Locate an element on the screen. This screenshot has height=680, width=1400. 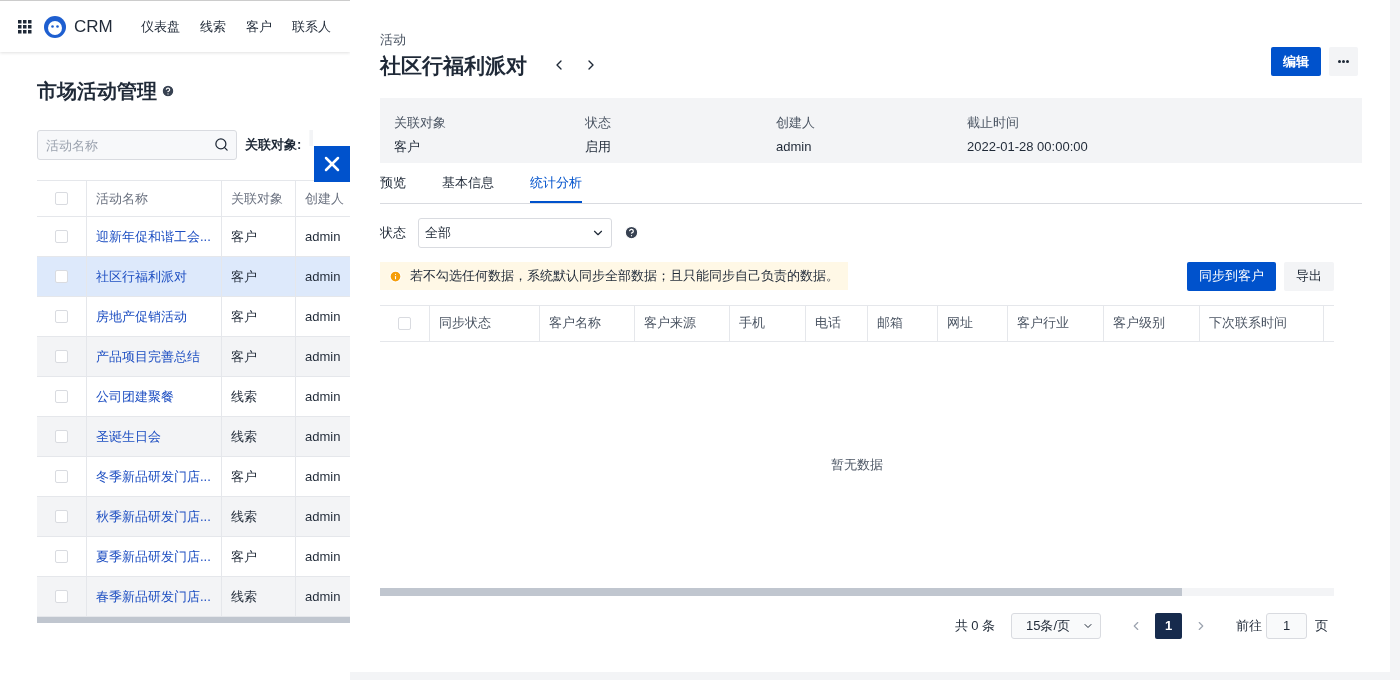
table-row: 夏季新品研发门店... 客户 admin is located at coordinates (193, 557).